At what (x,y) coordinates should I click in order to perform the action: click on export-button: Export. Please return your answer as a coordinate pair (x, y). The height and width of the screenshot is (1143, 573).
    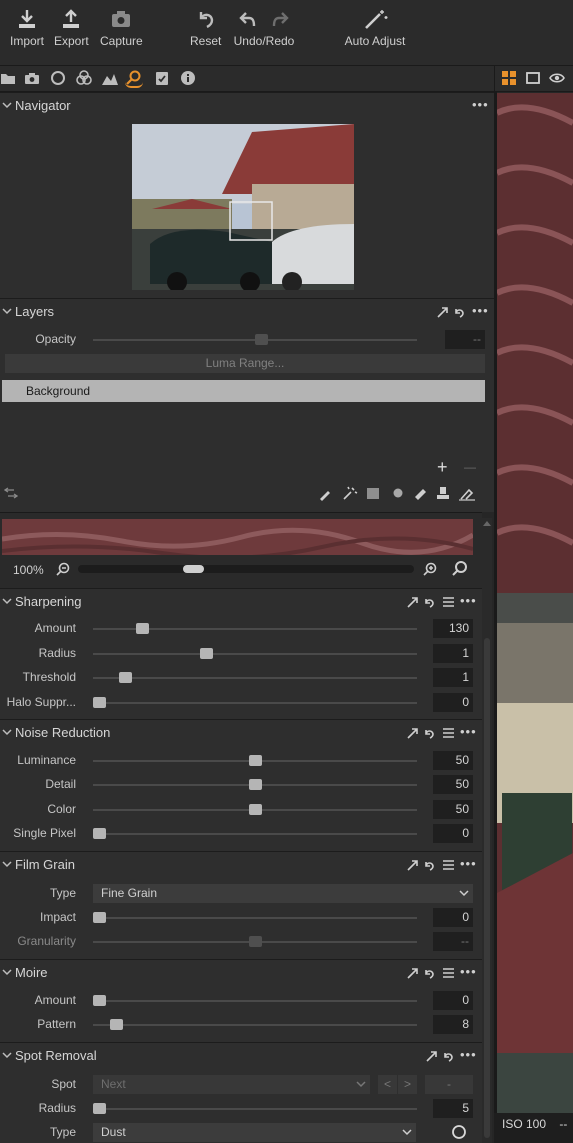
    Looking at the image, I should click on (71, 28).